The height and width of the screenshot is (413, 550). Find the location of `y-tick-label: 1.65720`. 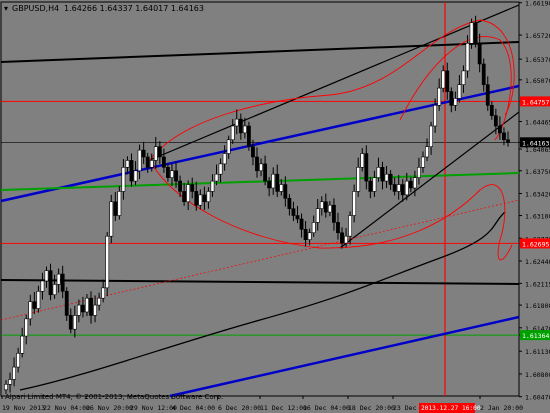

y-tick-label: 1.65720 is located at coordinates (537, 36).